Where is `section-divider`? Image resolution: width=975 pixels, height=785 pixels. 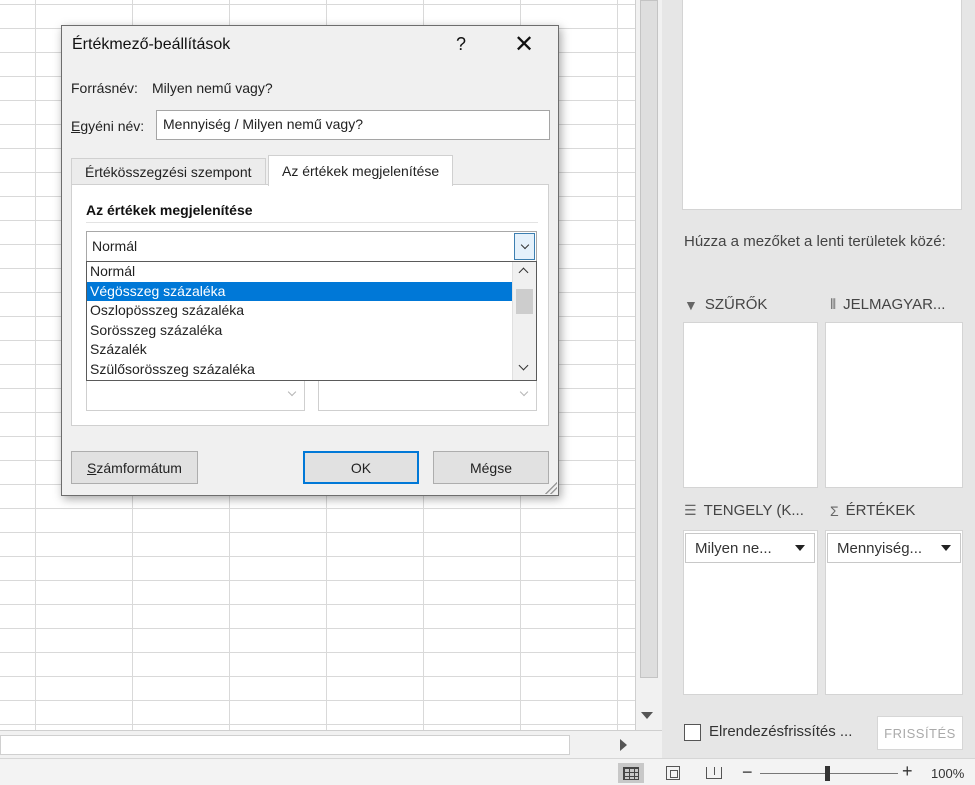
section-divider is located at coordinates (312, 222).